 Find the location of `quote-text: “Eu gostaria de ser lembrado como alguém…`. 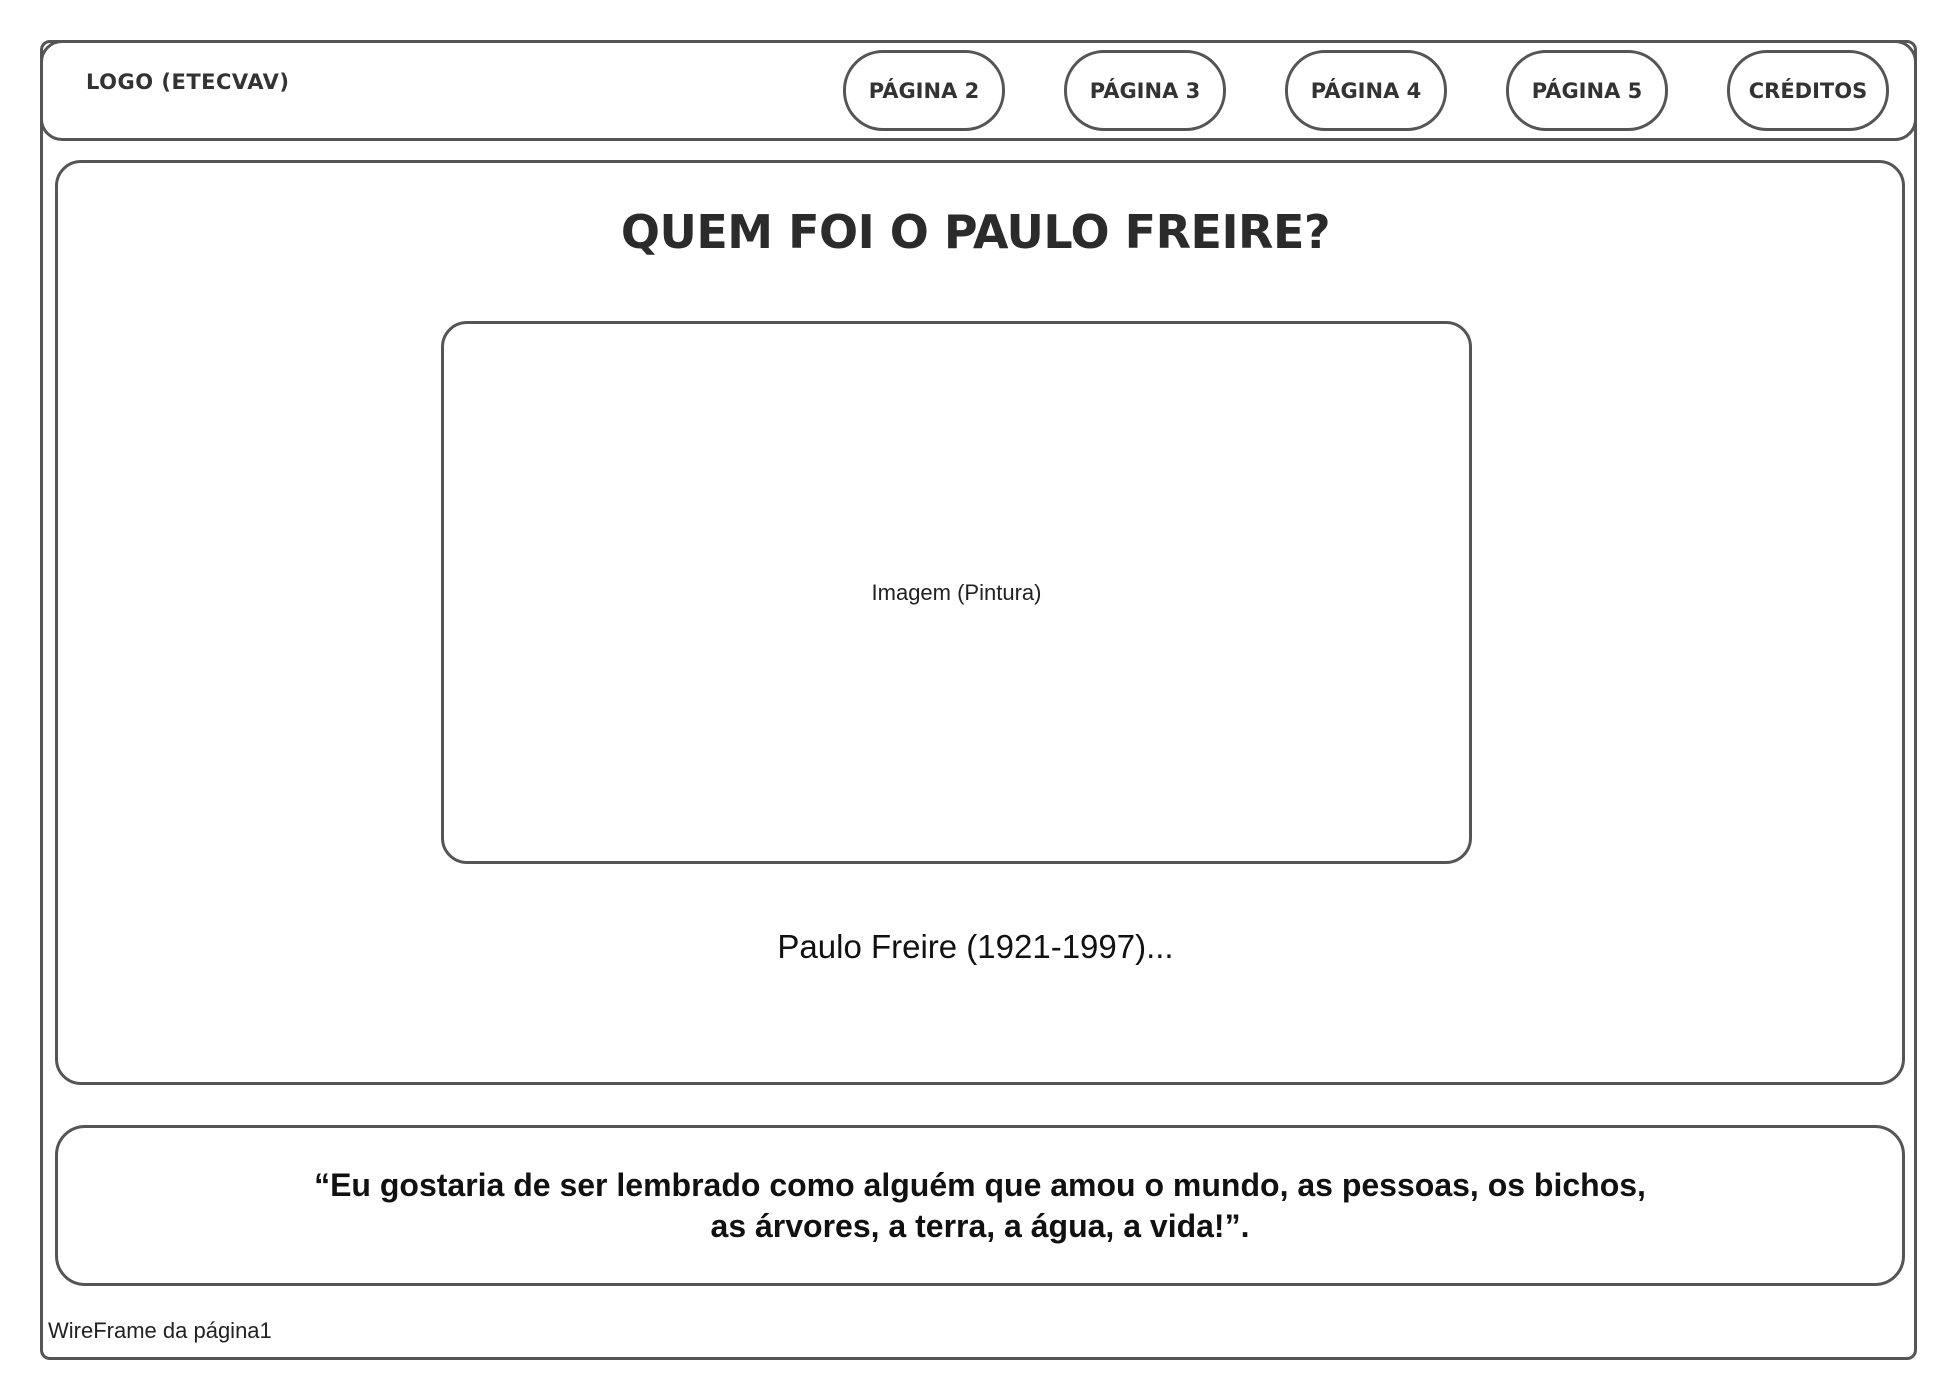

quote-text: “Eu gostaria de ser lembrado como alguém… is located at coordinates (980, 1205).